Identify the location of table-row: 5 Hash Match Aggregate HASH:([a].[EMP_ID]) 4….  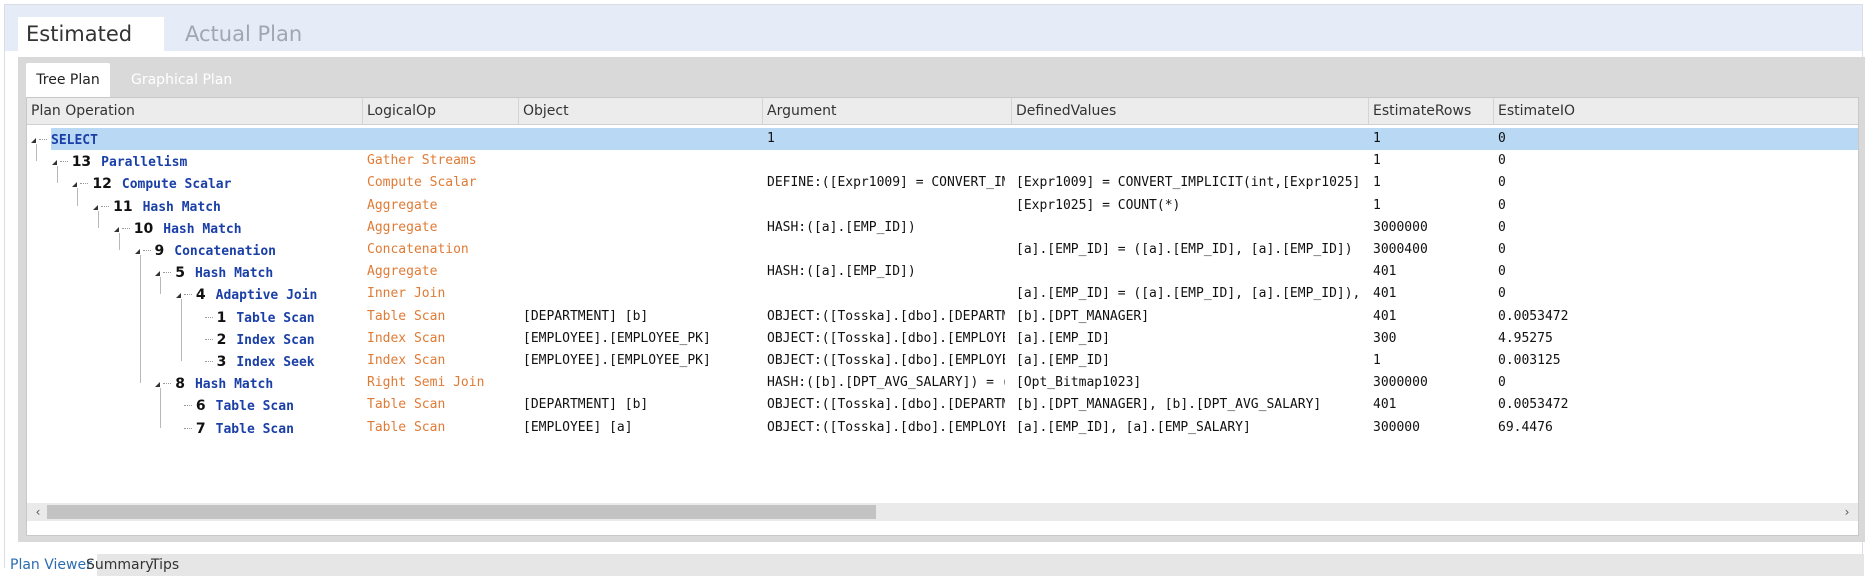
(942, 272).